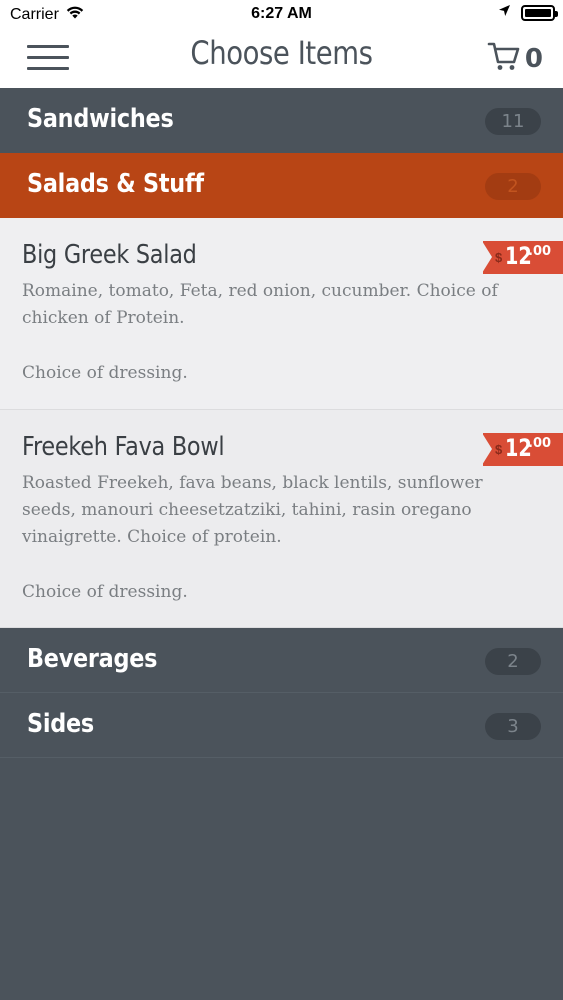 Image resolution: width=563 pixels, height=1000 pixels. I want to click on category-salads-and-stuff: Salads & Stuff 2, so click(281, 185).